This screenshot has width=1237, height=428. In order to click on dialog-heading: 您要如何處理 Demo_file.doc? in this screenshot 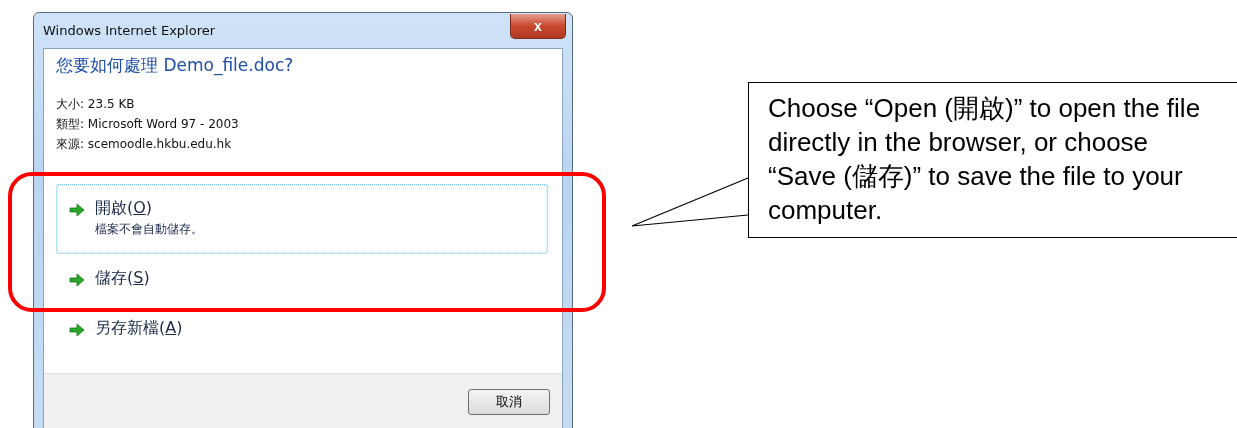, I will do `click(175, 65)`.